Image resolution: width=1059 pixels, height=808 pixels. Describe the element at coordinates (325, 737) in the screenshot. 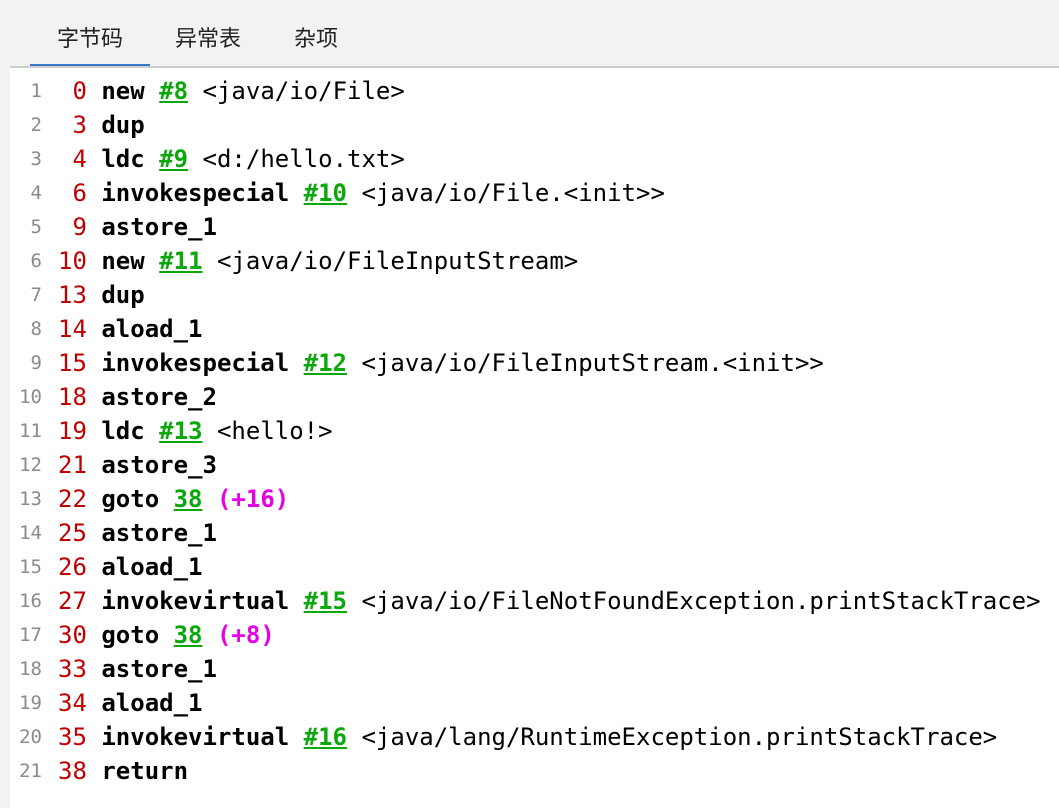

I see `constant-pool-ref-link: #16` at that location.